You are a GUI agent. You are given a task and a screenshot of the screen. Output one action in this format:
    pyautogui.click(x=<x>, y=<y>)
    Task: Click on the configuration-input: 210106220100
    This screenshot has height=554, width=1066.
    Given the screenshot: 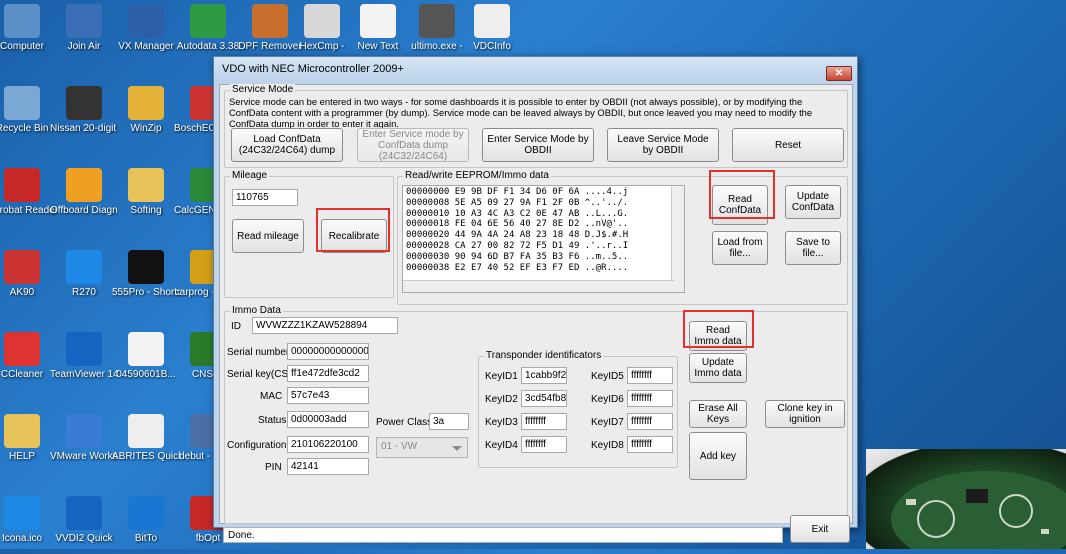 What is the action you would take?
    pyautogui.click(x=328, y=444)
    